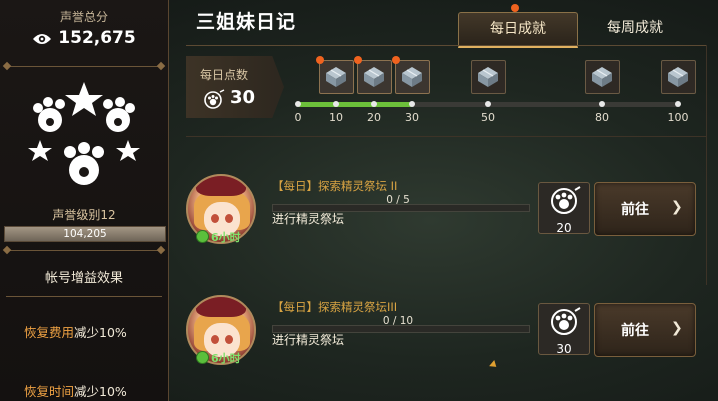  Describe the element at coordinates (602, 117) in the screenshot. I see `milestone-label: 80` at that location.